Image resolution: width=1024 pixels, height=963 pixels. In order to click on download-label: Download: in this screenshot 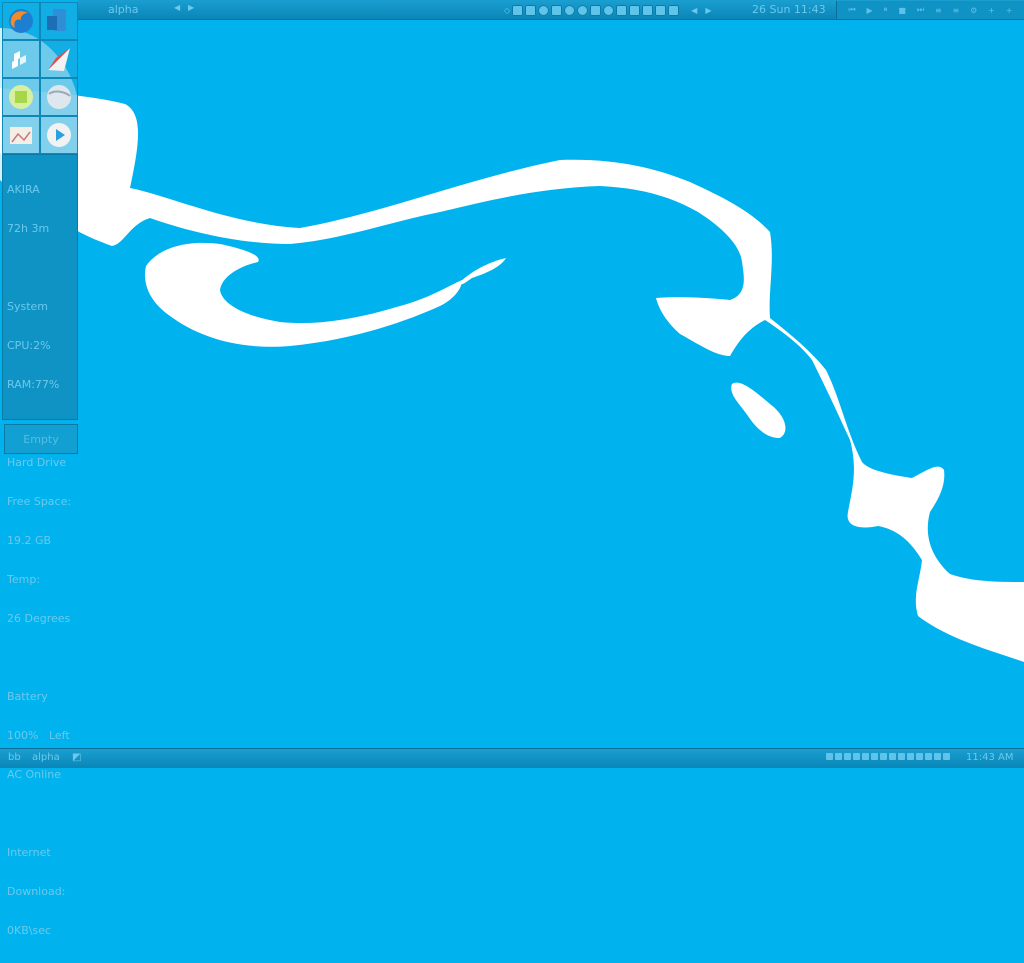, I will do `click(36, 891)`.